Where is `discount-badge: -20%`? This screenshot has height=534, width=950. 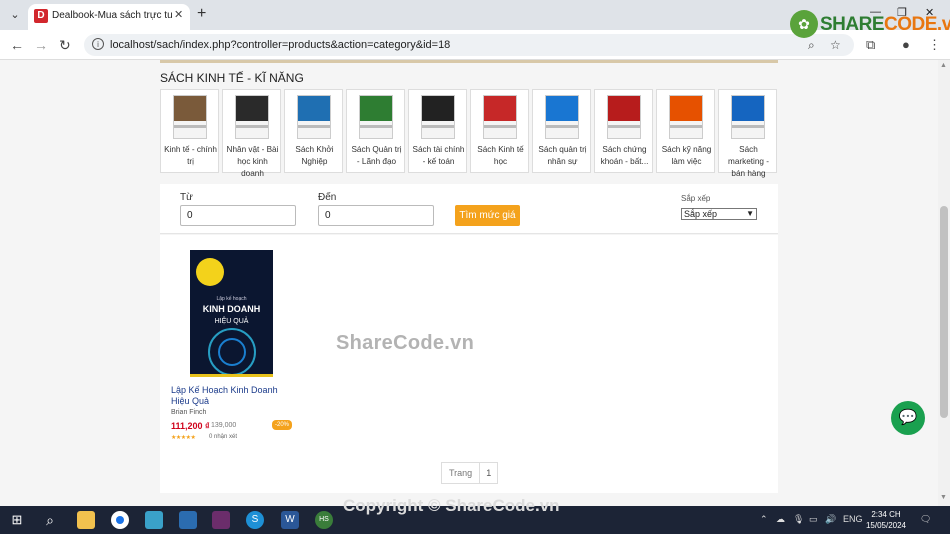
discount-badge: -20% is located at coordinates (282, 425).